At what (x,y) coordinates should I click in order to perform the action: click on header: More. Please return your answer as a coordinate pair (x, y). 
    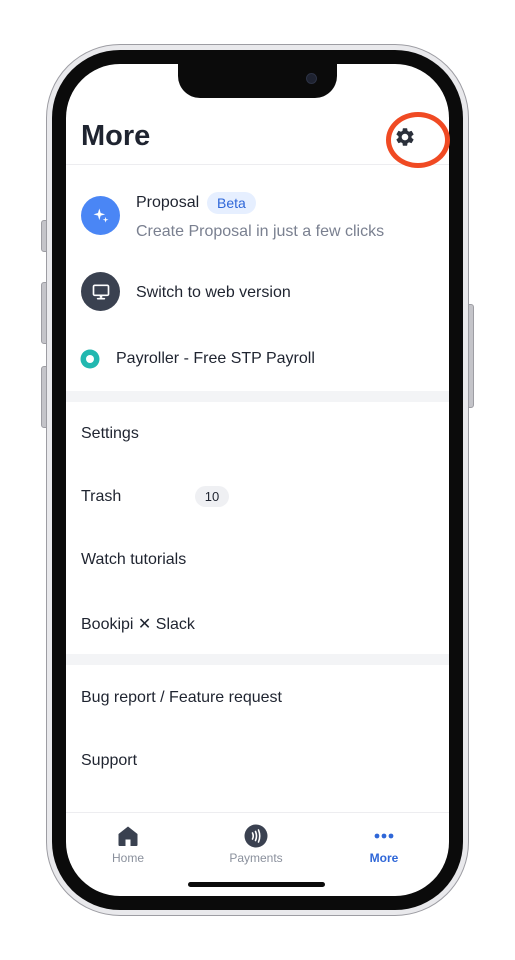
    Looking at the image, I should click on (257, 137).